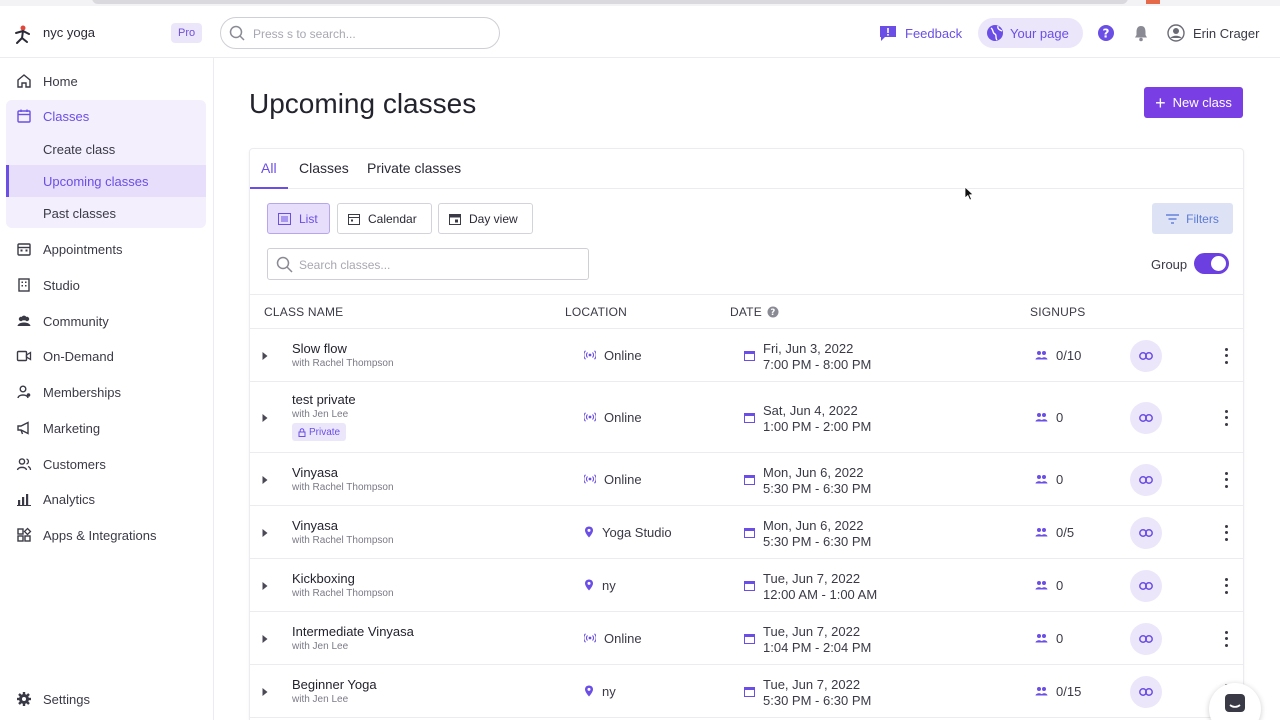 Image resolution: width=1280 pixels, height=720 pixels. Describe the element at coordinates (24, 320) in the screenshot. I see `people-icon` at that location.